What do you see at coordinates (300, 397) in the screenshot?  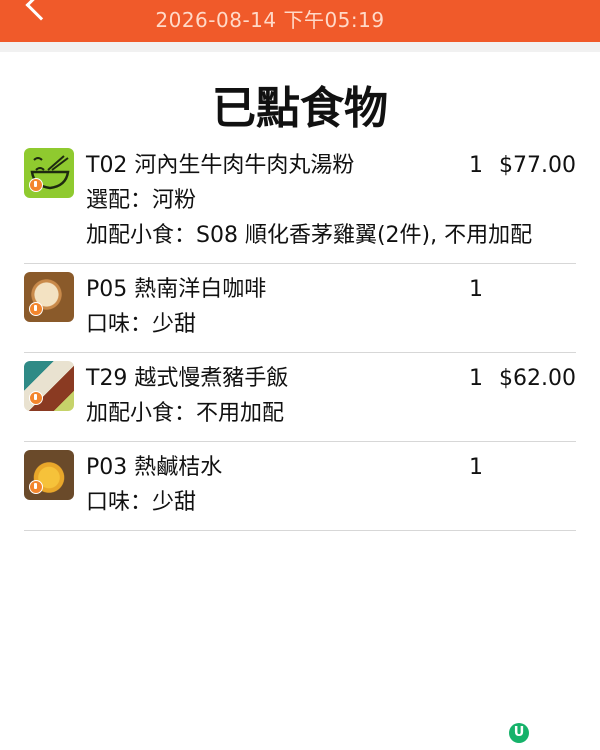 I see `list-item: T29 越式慢煮豬手飯 1 $62.00 加配小食：不用加配` at bounding box center [300, 397].